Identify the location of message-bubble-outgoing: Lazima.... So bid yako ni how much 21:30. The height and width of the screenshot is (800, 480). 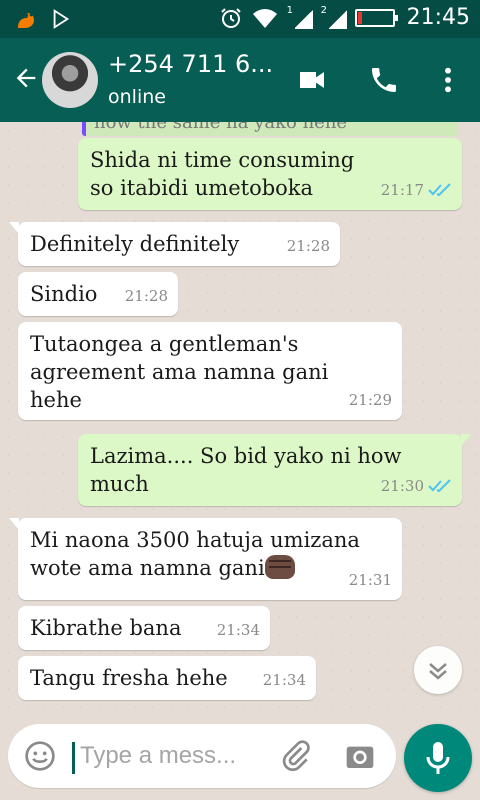
(274, 470).